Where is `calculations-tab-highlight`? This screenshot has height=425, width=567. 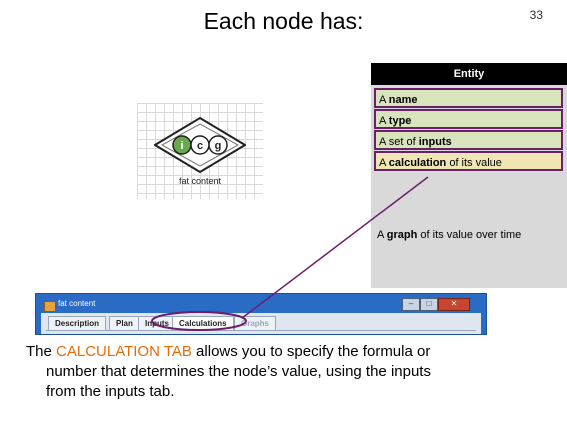
calculations-tab-highlight is located at coordinates (199, 321).